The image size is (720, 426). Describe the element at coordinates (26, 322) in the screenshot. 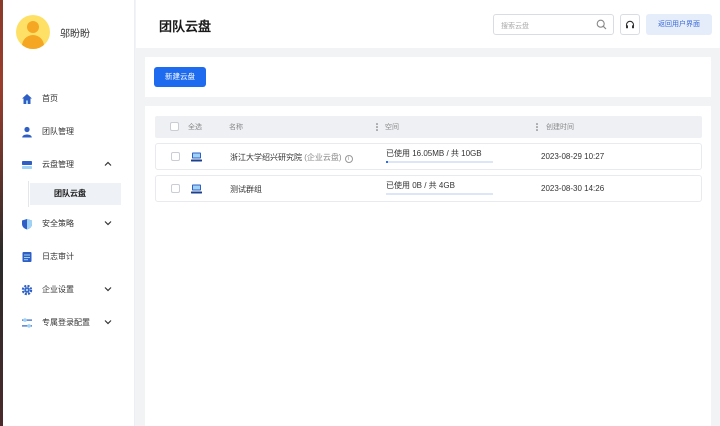

I see `sliders-icon` at that location.